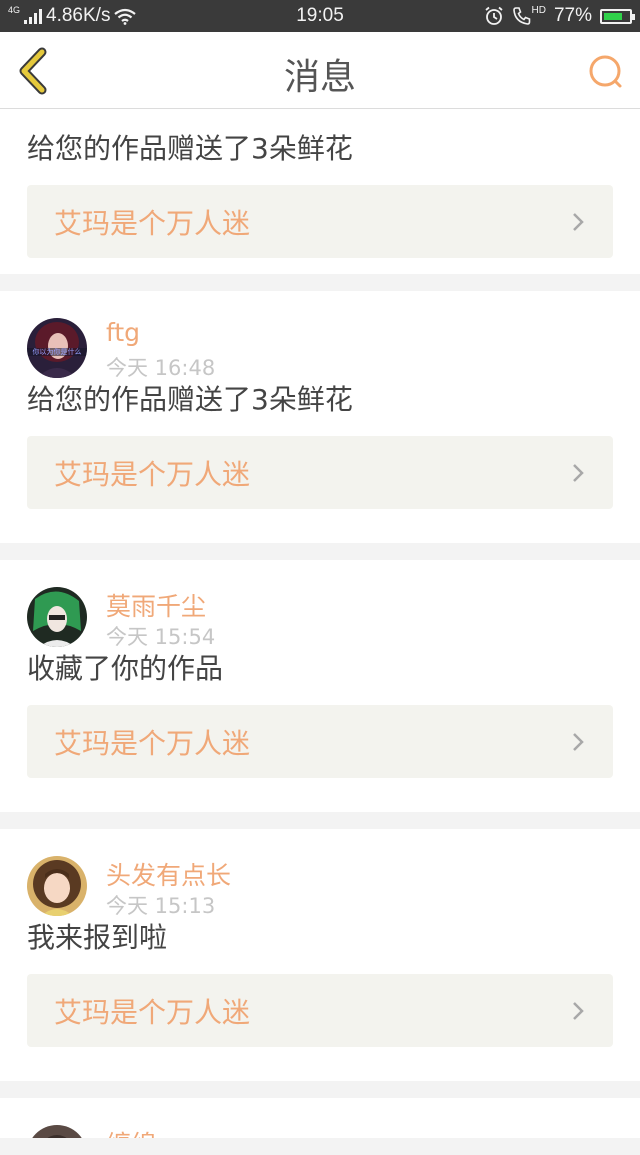 This screenshot has height=1155, width=640. I want to click on battery-fill, so click(613, 16).